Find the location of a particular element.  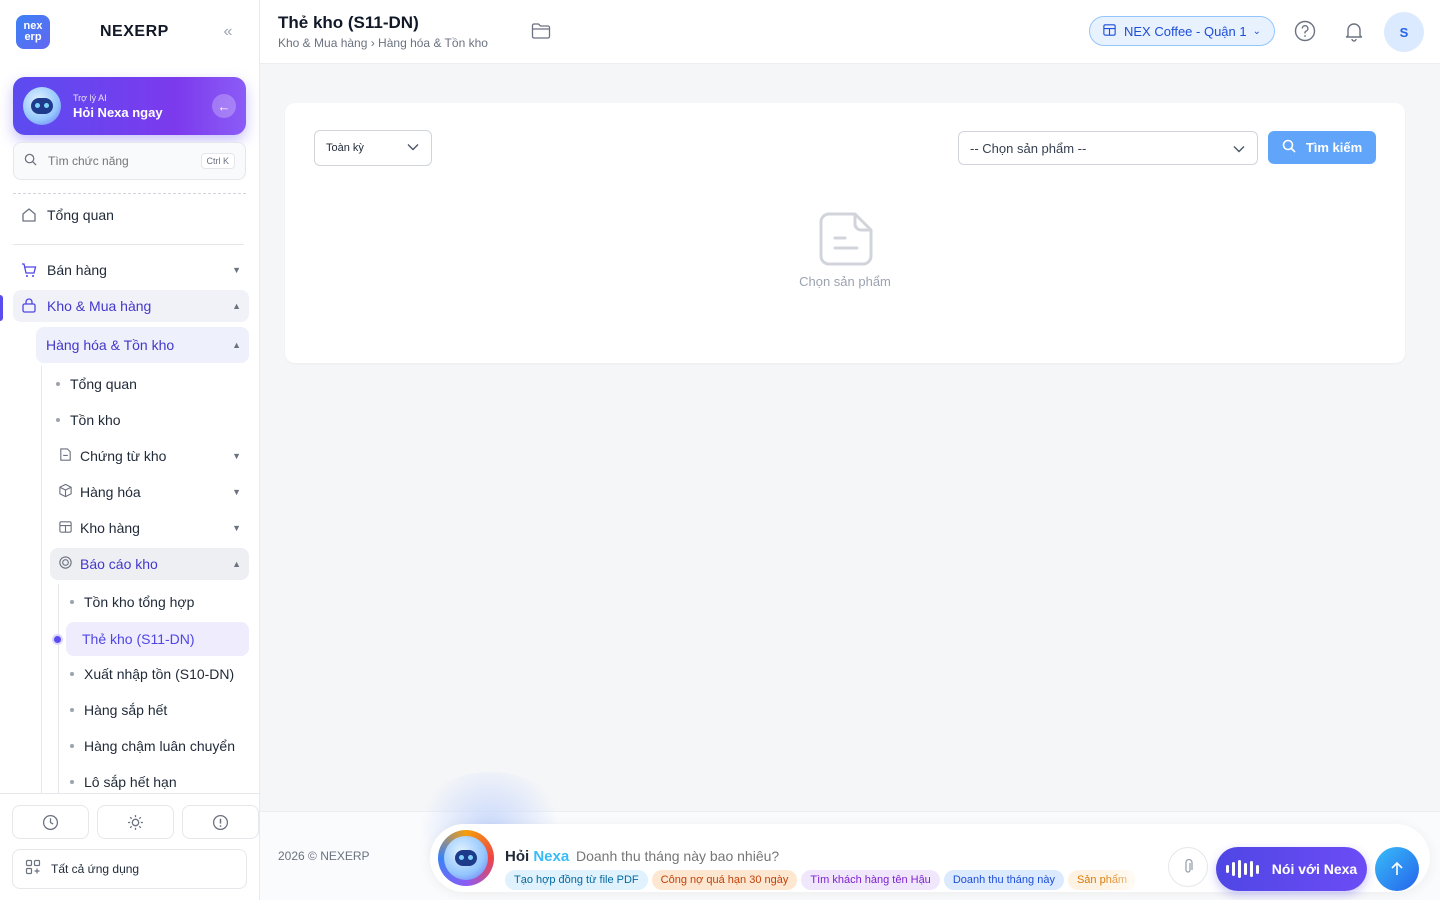

period-select: Toàn kỳ is located at coordinates (373, 148).